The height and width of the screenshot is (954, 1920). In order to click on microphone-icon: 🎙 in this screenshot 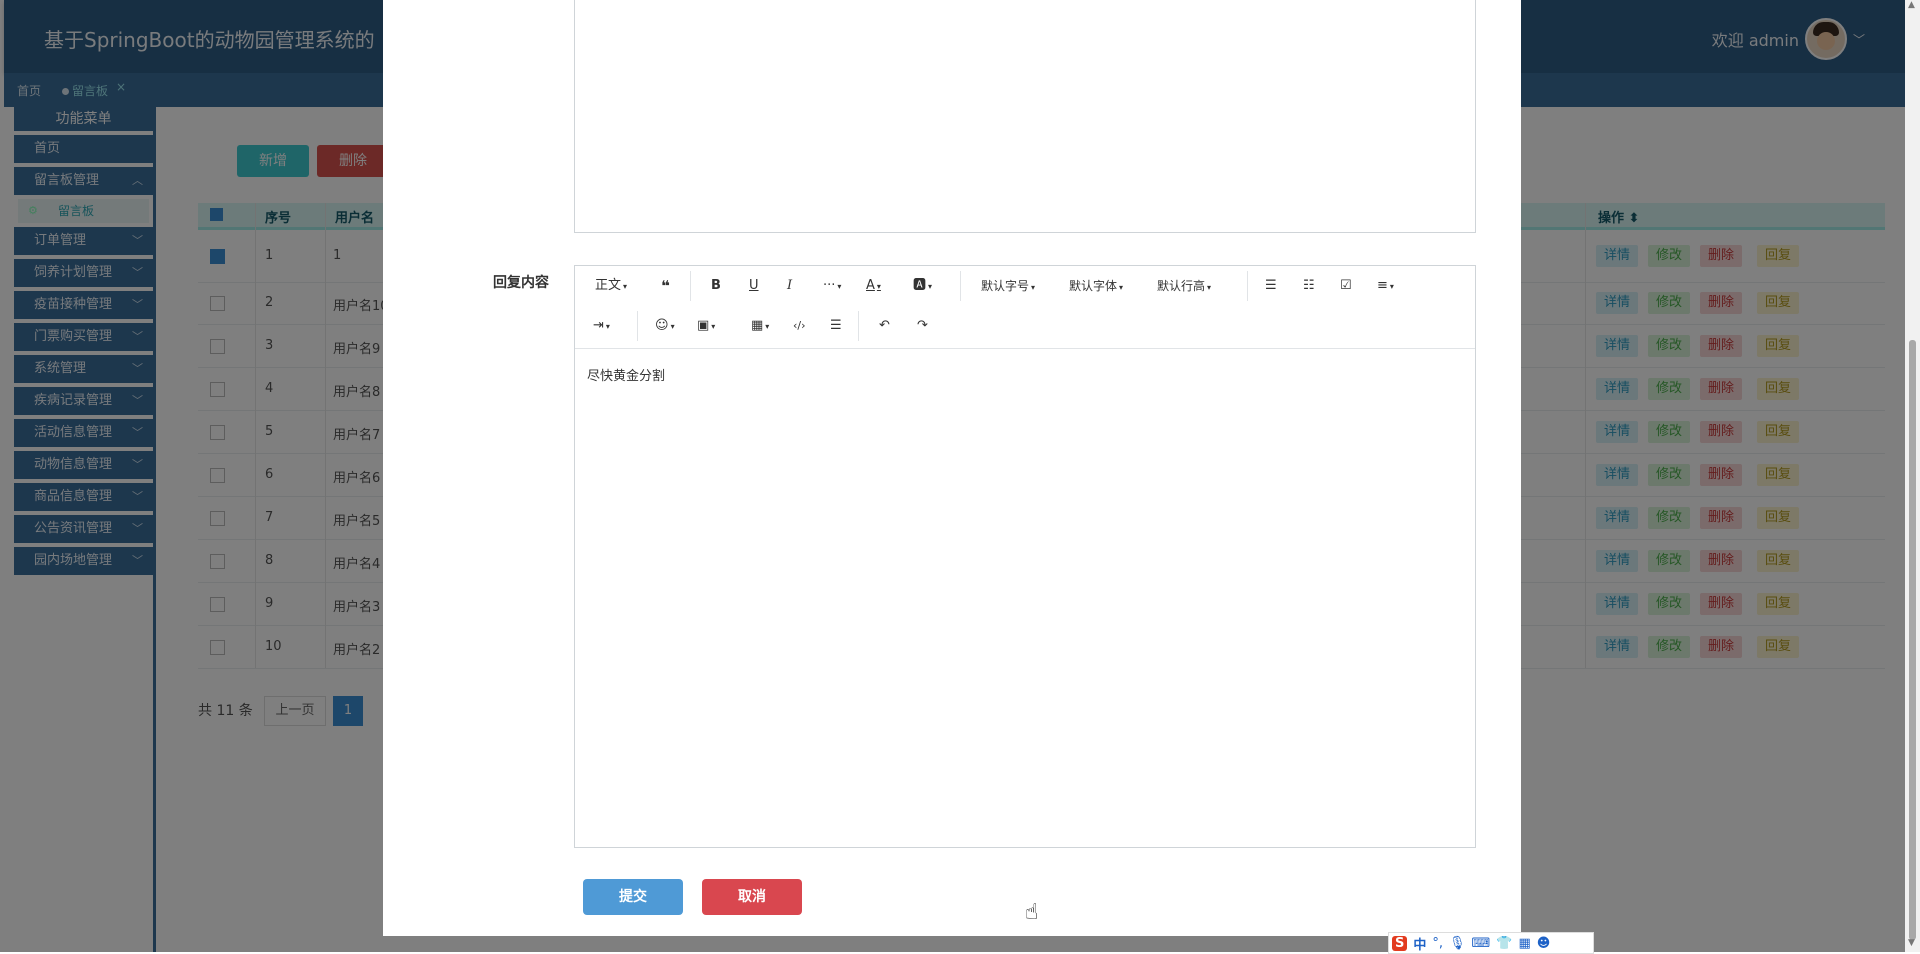, I will do `click(1457, 943)`.